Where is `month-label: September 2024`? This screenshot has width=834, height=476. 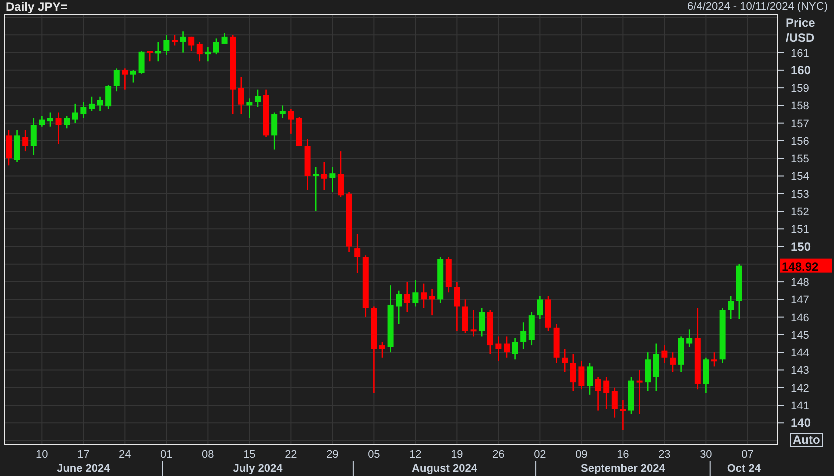 month-label: September 2024 is located at coordinates (623, 469).